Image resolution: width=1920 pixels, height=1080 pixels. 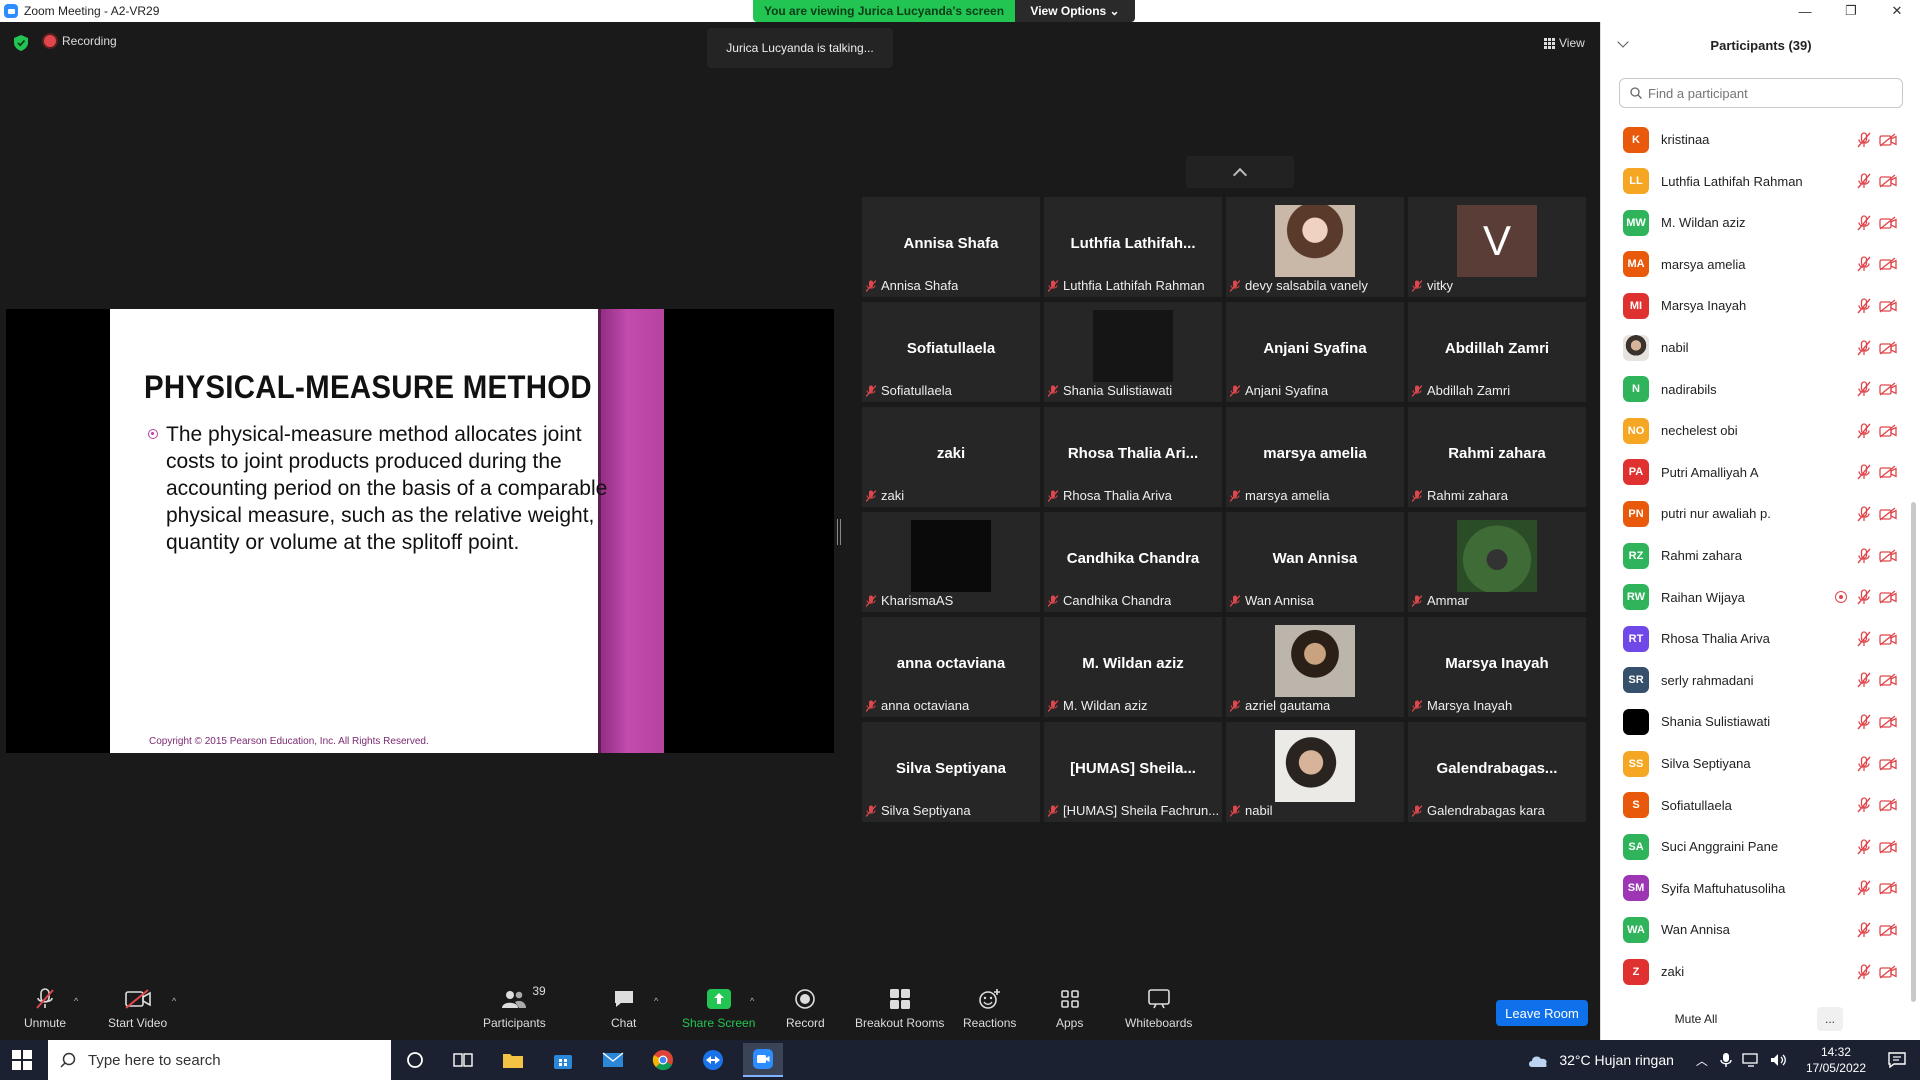 What do you see at coordinates (1497, 457) in the screenshot?
I see `video-tile: Rahmi zahara Rahmi zahara` at bounding box center [1497, 457].